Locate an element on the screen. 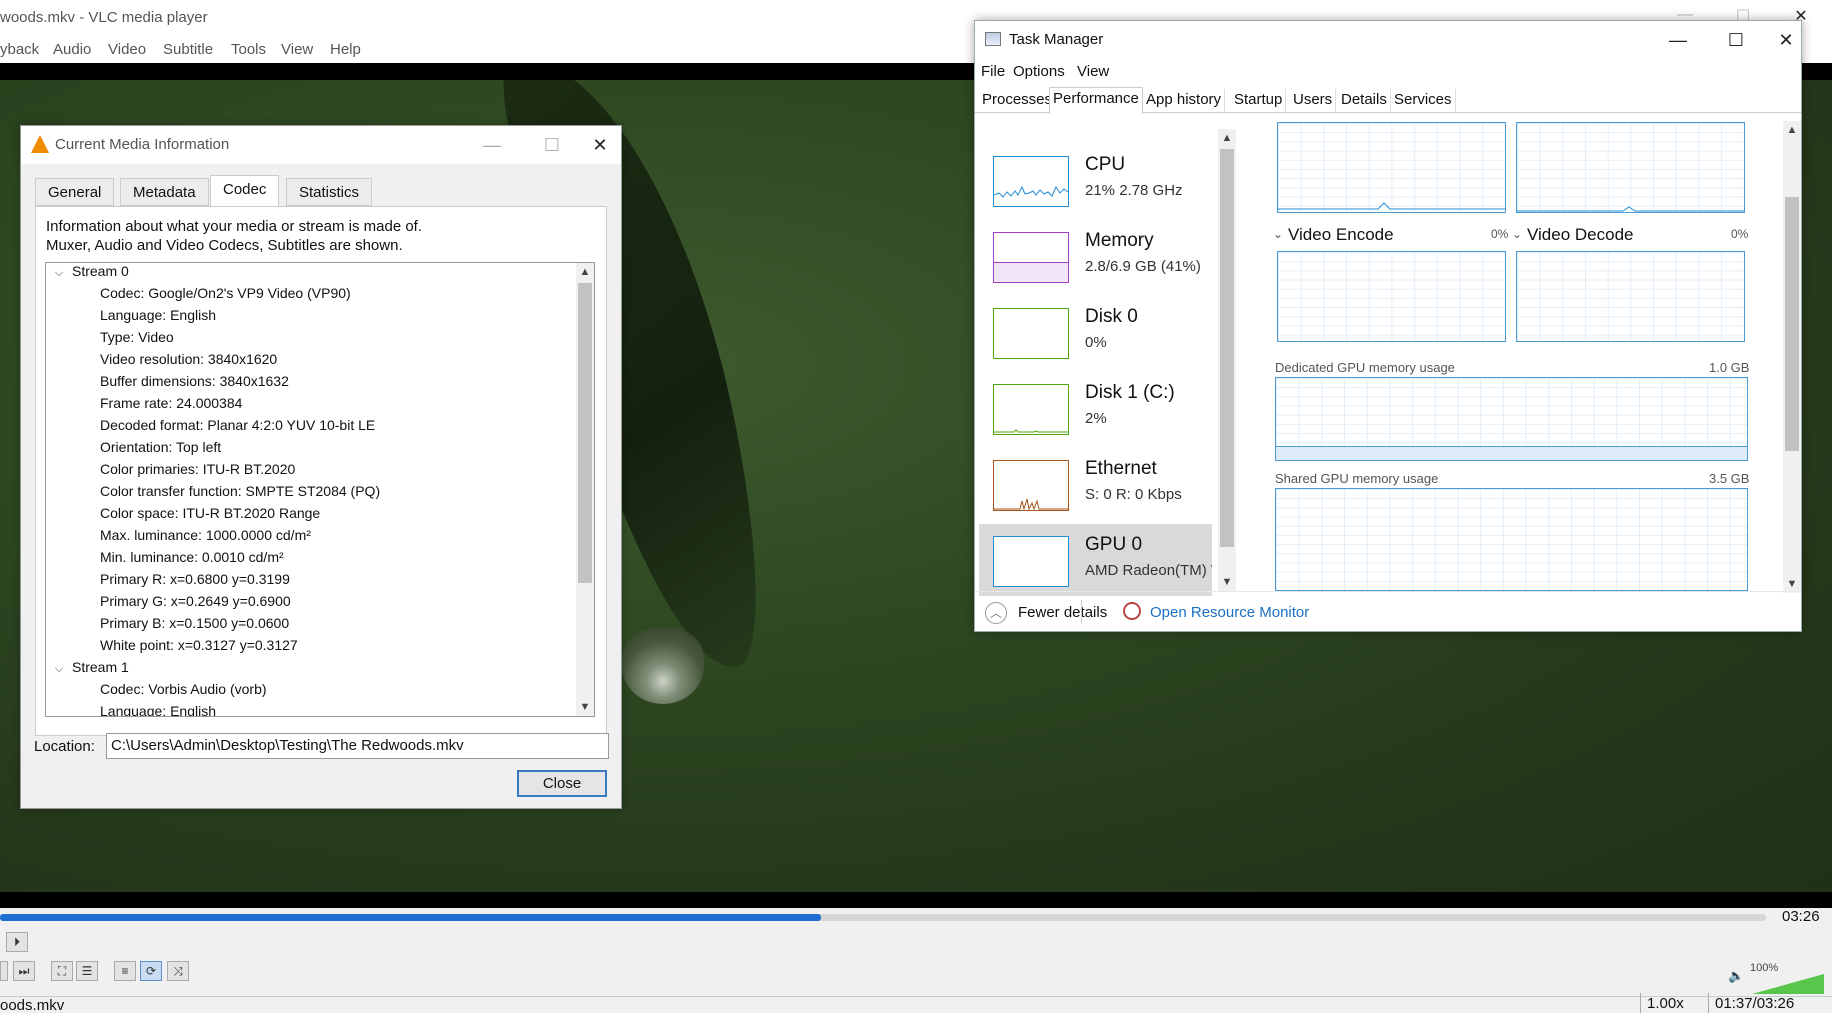  menu-playback: yback is located at coordinates (19, 49).